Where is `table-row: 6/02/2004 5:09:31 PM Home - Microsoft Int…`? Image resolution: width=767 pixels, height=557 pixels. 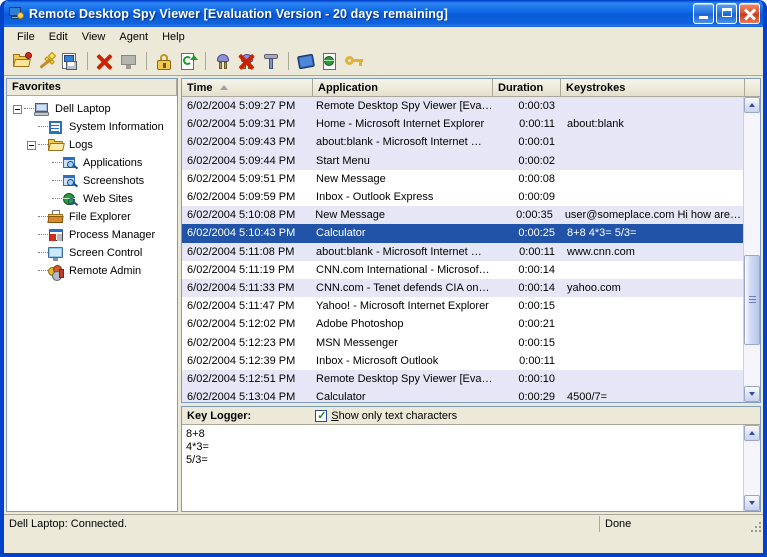
table-row: 6/02/2004 5:09:31 PM Home - Microsoft Int… is located at coordinates (462, 124).